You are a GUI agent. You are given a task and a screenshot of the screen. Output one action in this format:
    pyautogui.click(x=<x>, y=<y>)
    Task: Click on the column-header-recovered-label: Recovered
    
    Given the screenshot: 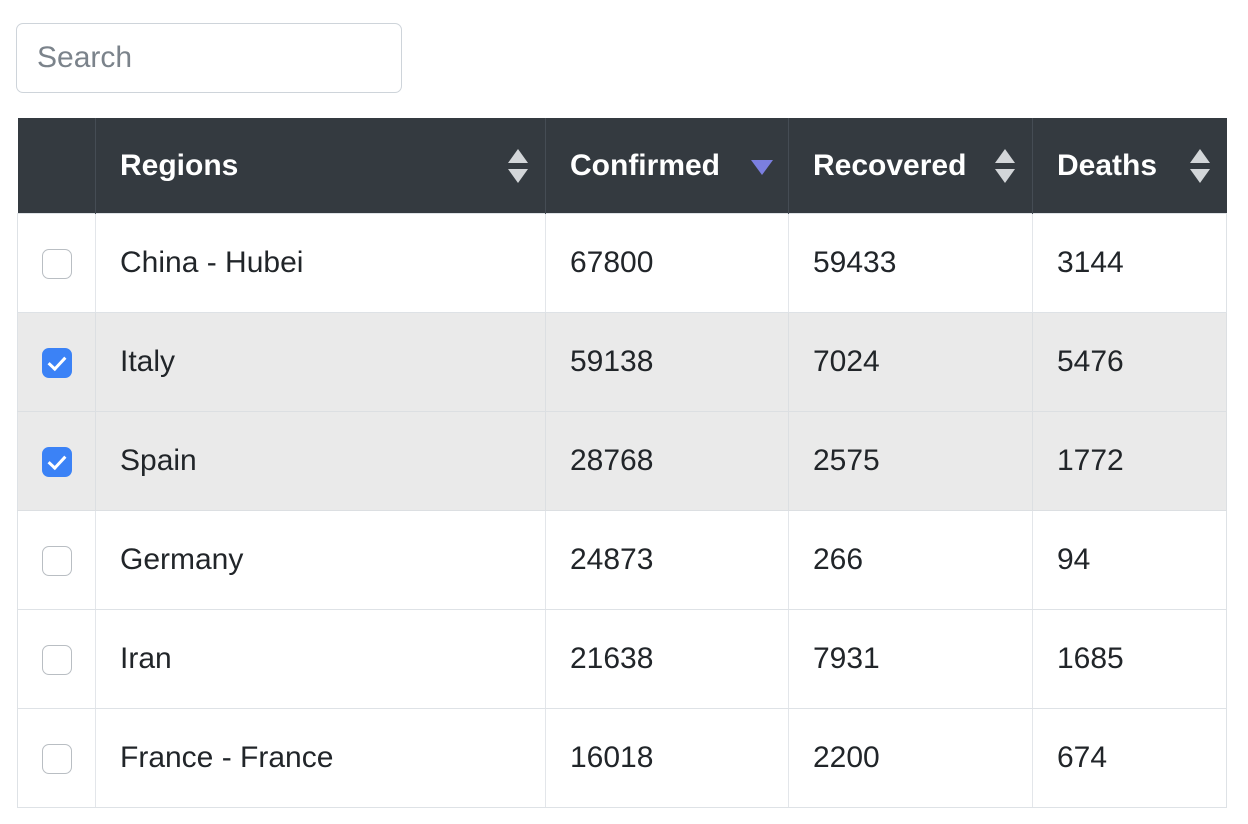 What is the action you would take?
    pyautogui.click(x=890, y=165)
    